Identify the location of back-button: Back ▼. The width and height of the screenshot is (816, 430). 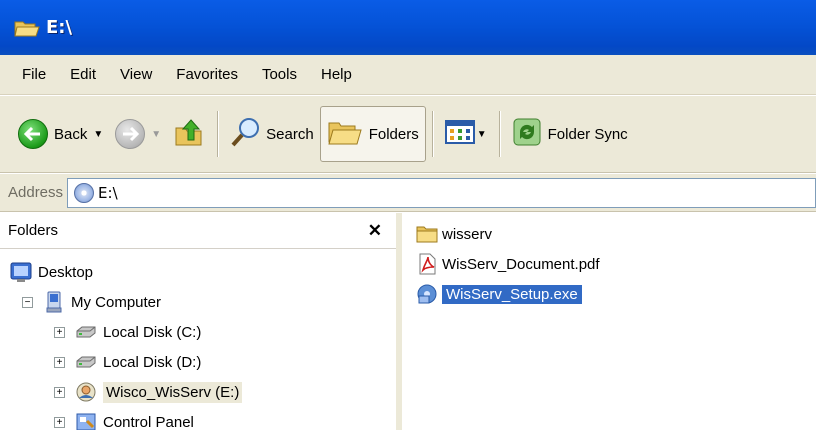
(60, 134).